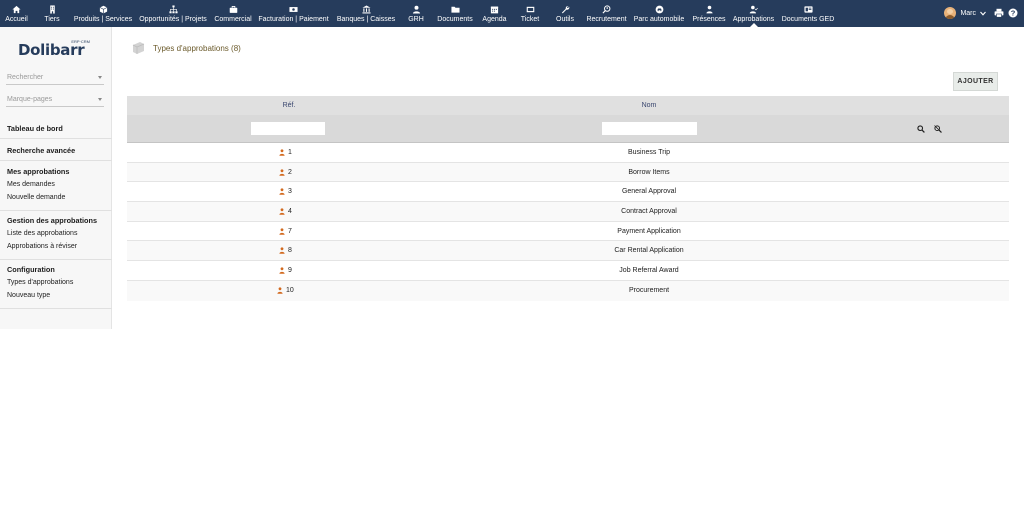 The width and height of the screenshot is (1024, 517). Describe the element at coordinates (285, 270) in the screenshot. I see `ref-link: 9` at that location.